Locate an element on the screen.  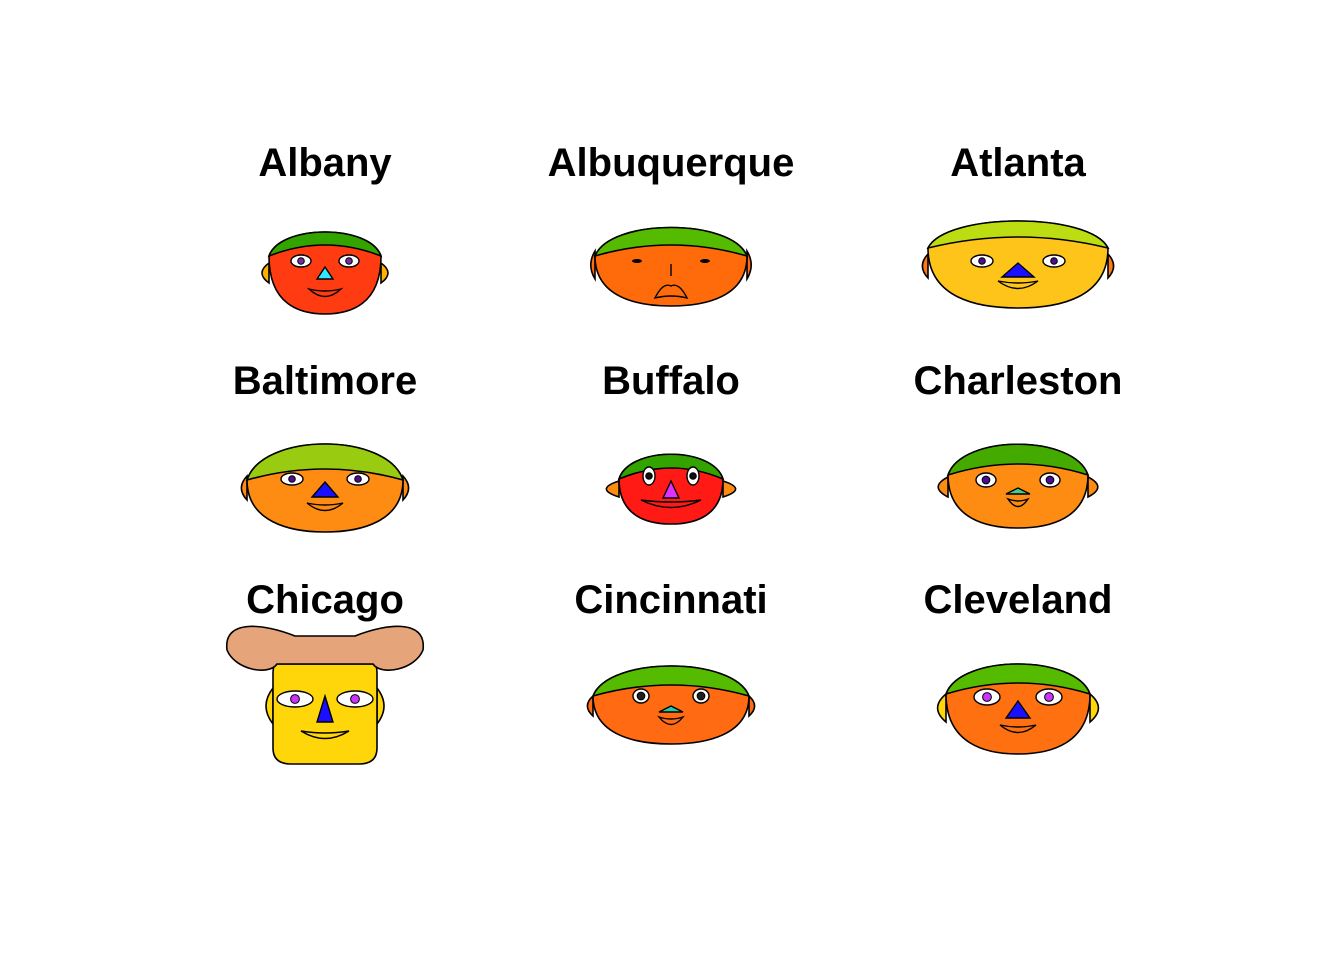
face-title-chicago: Chicago is located at coordinates (325, 600).